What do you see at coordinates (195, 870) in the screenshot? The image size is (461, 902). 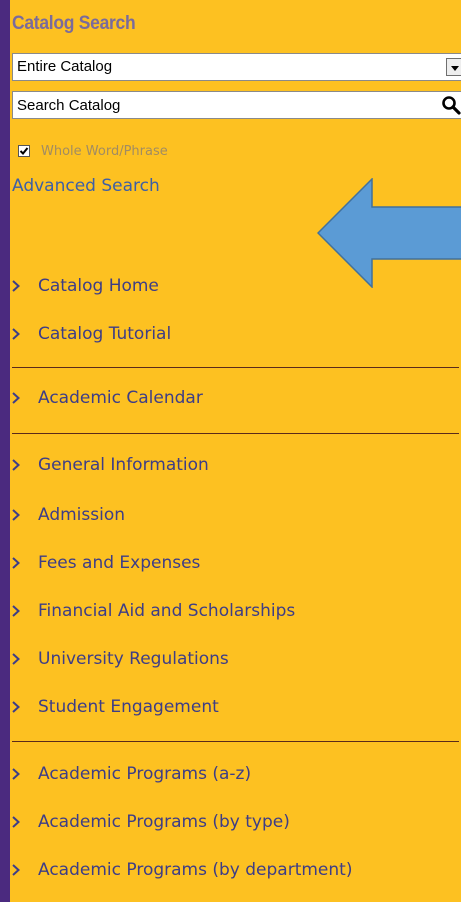 I see `nav-item-label: Academic Programs (by department)` at bounding box center [195, 870].